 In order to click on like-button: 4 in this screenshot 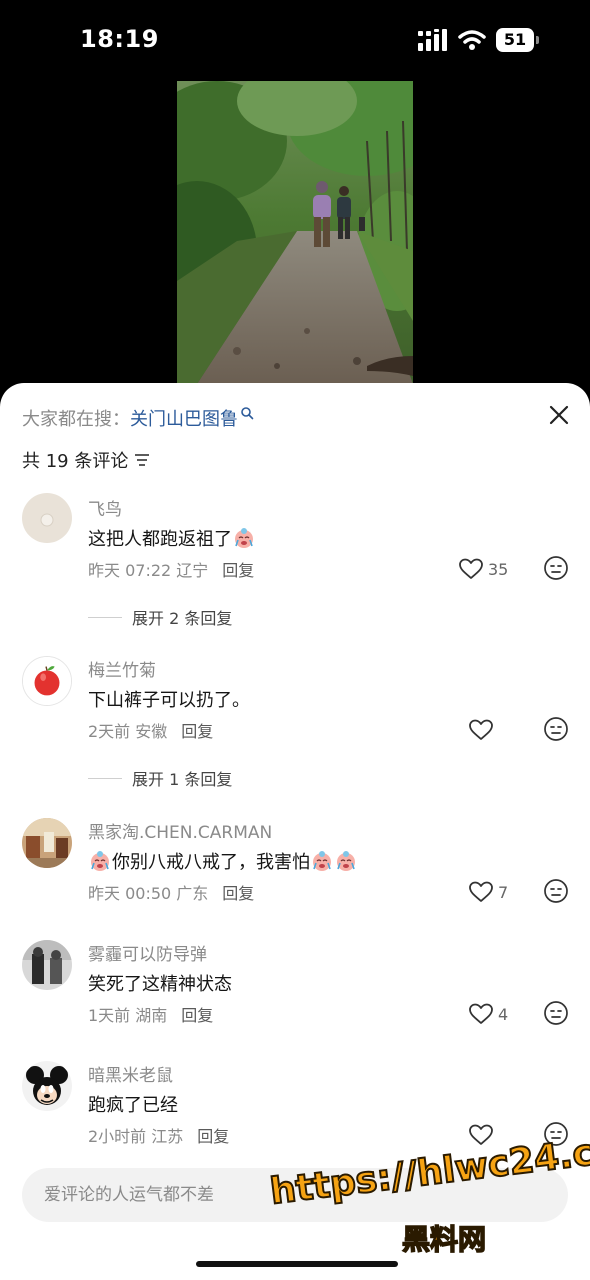, I will do `click(488, 1014)`.